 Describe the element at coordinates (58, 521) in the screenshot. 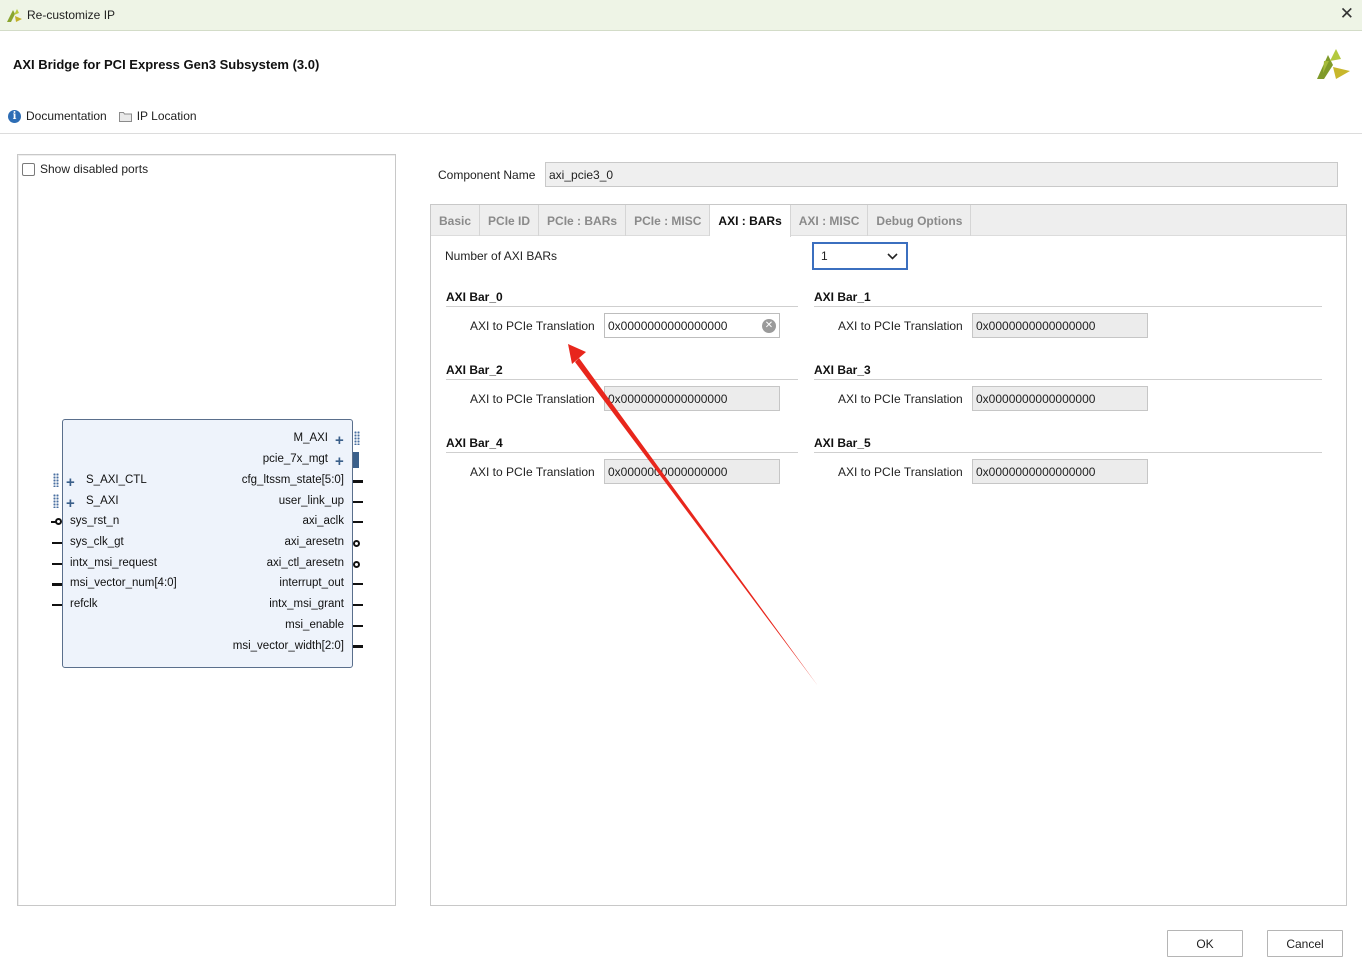

I see `pin-sys-rst-n-icon` at that location.